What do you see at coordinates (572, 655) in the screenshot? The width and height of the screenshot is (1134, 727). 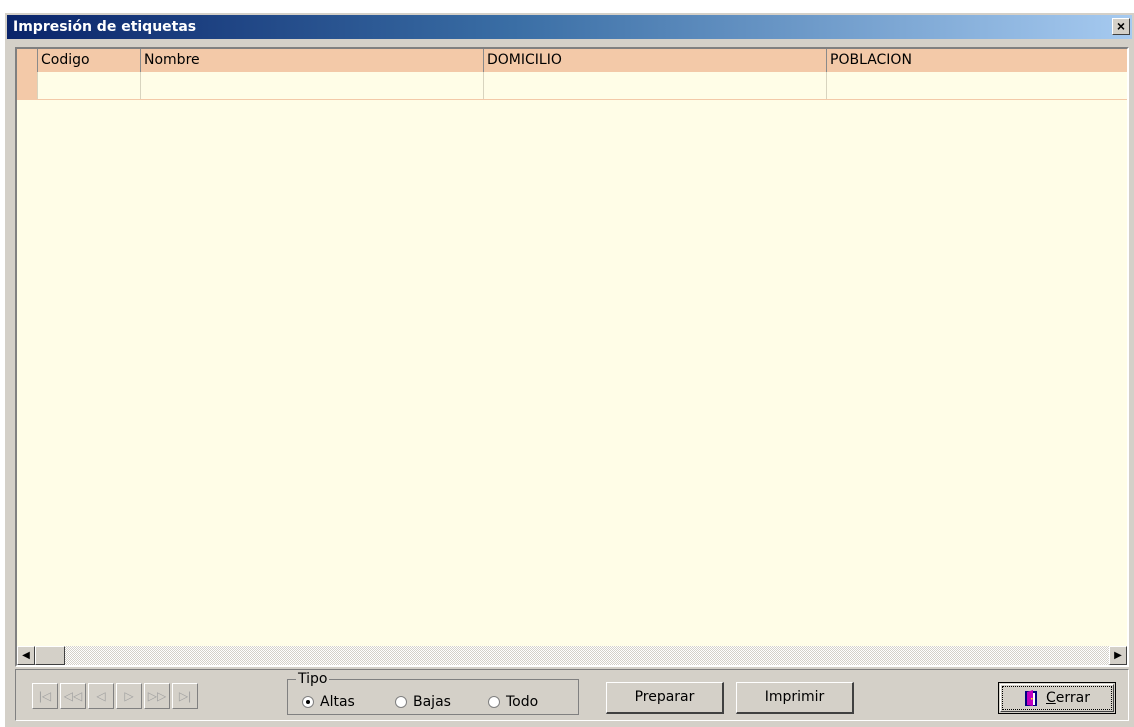 I see `horizontal-scrollbar: ◀ ▶` at bounding box center [572, 655].